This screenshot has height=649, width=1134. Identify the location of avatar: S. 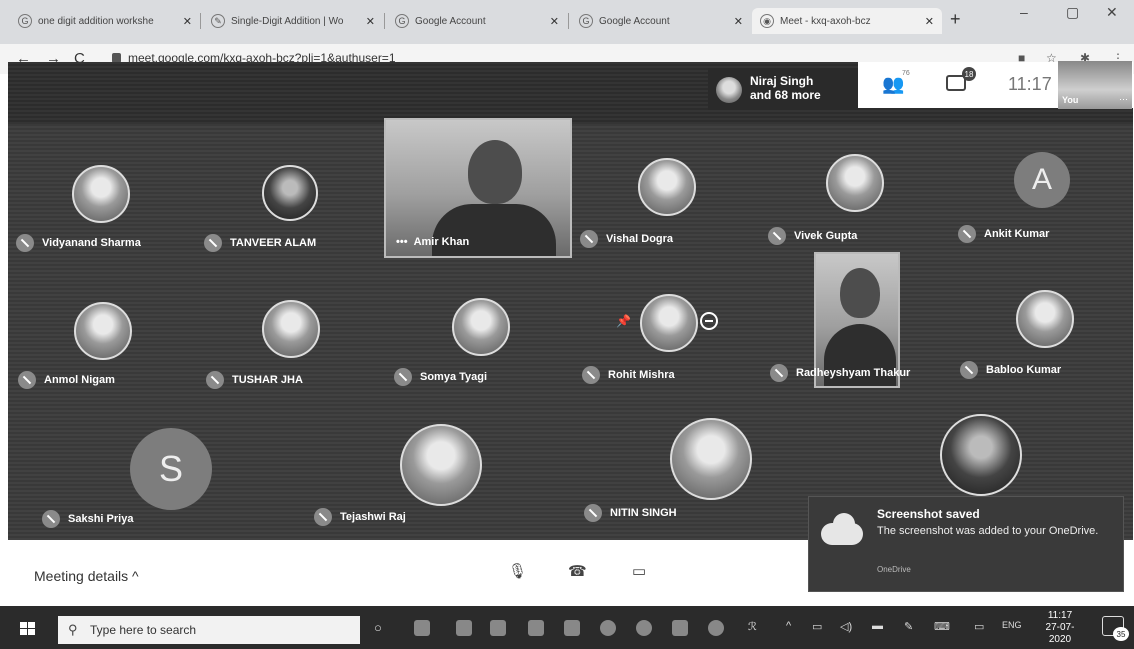
(171, 469).